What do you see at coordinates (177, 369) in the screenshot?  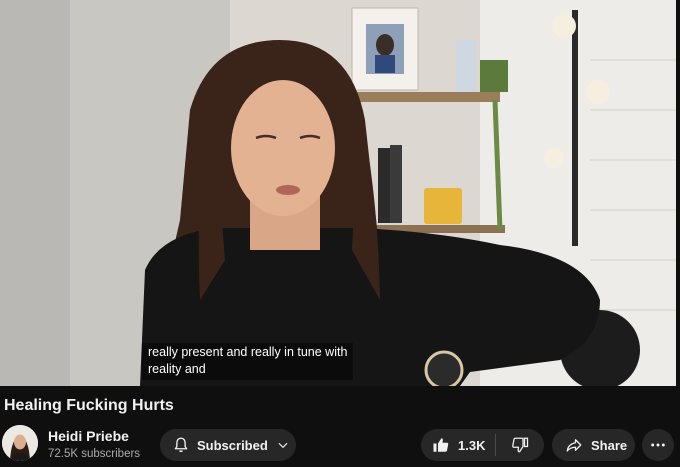 I see `caption-line: reality and` at bounding box center [177, 369].